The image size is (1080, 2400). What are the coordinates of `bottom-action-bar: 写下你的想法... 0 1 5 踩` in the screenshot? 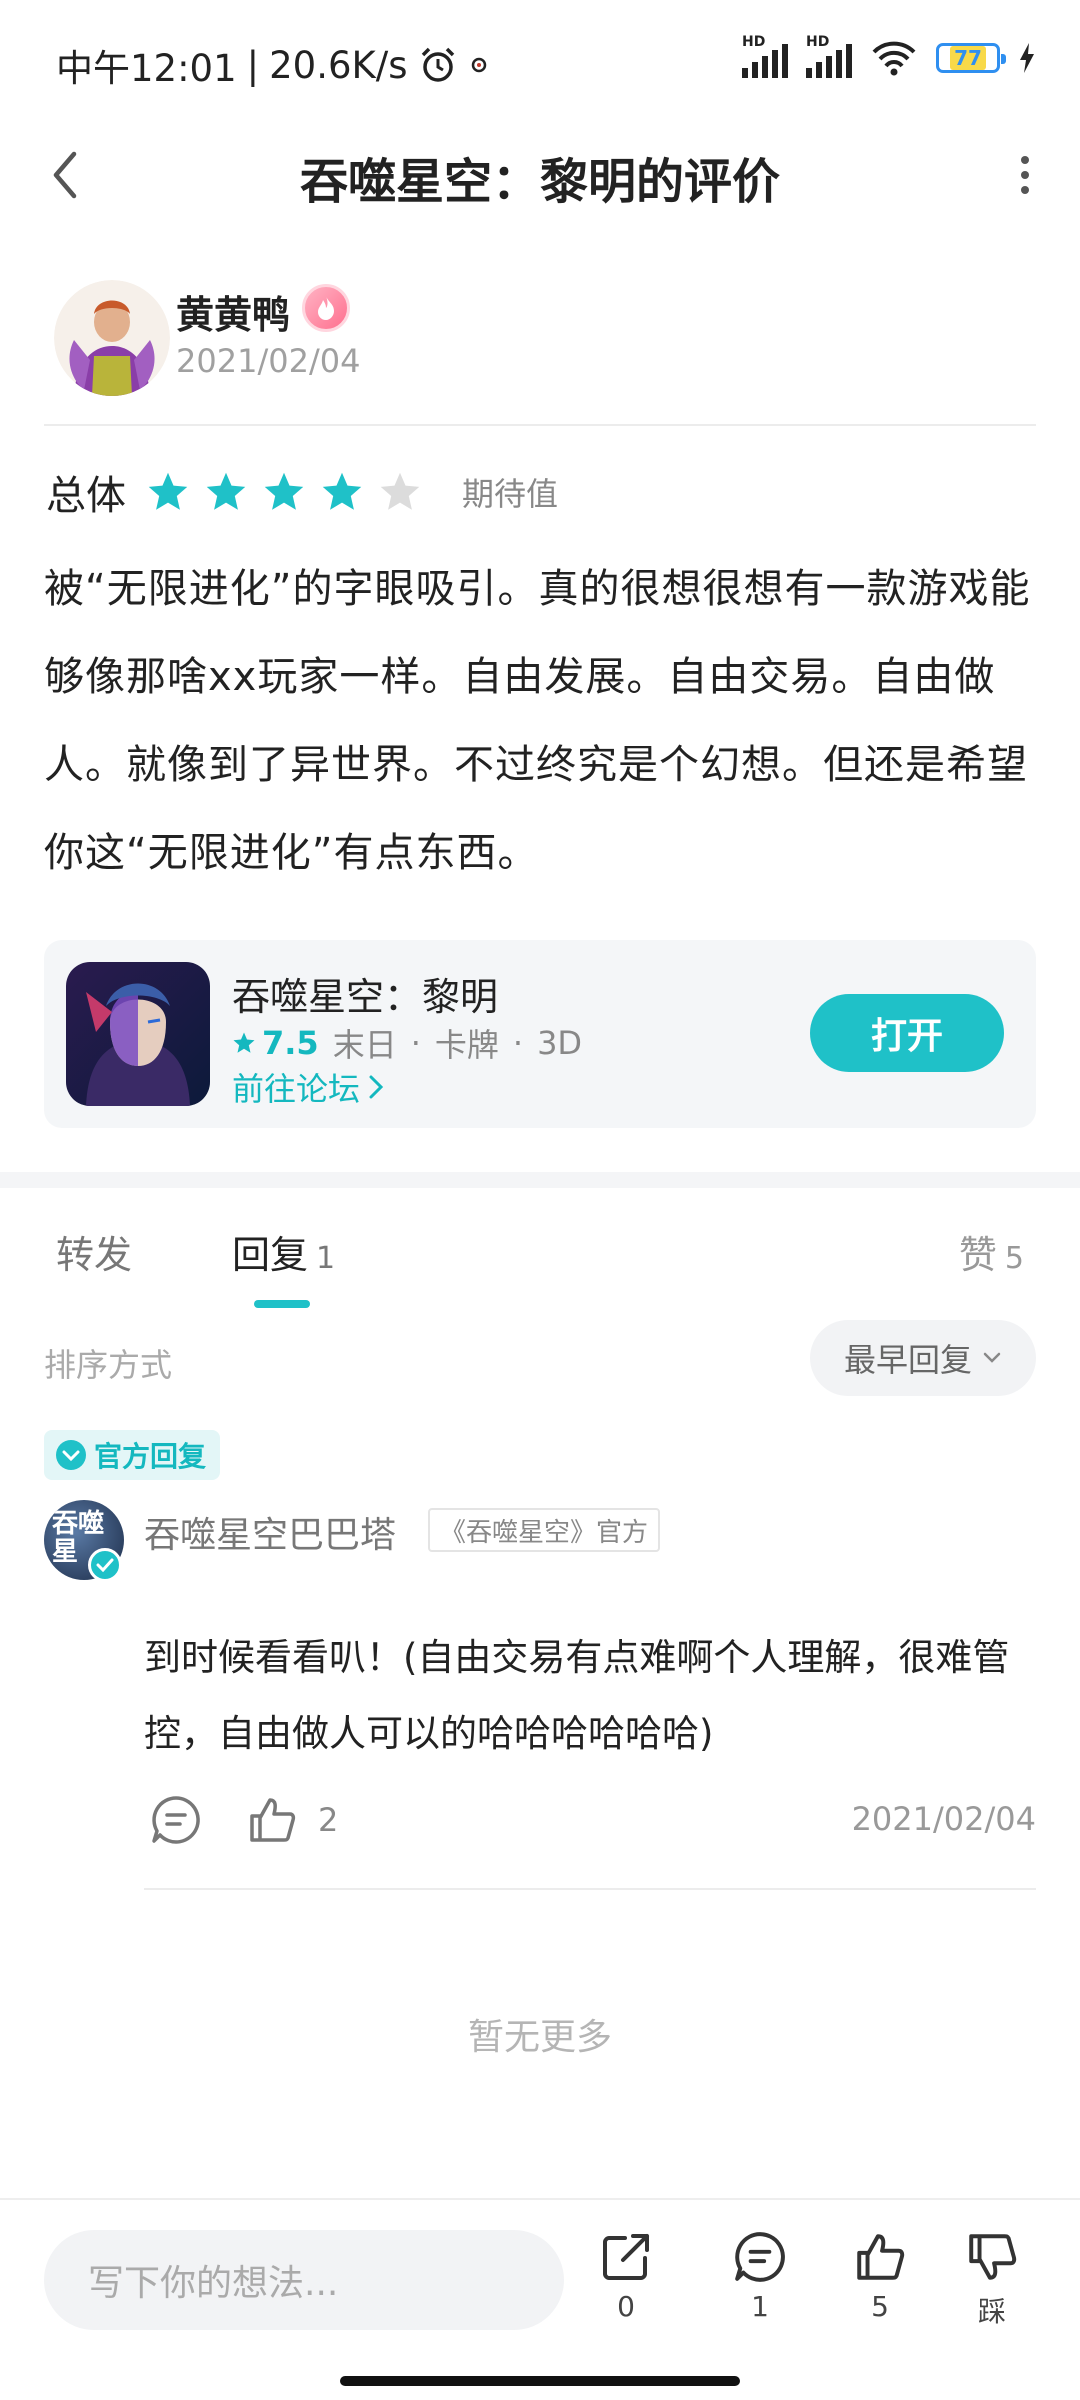 It's located at (540, 2299).